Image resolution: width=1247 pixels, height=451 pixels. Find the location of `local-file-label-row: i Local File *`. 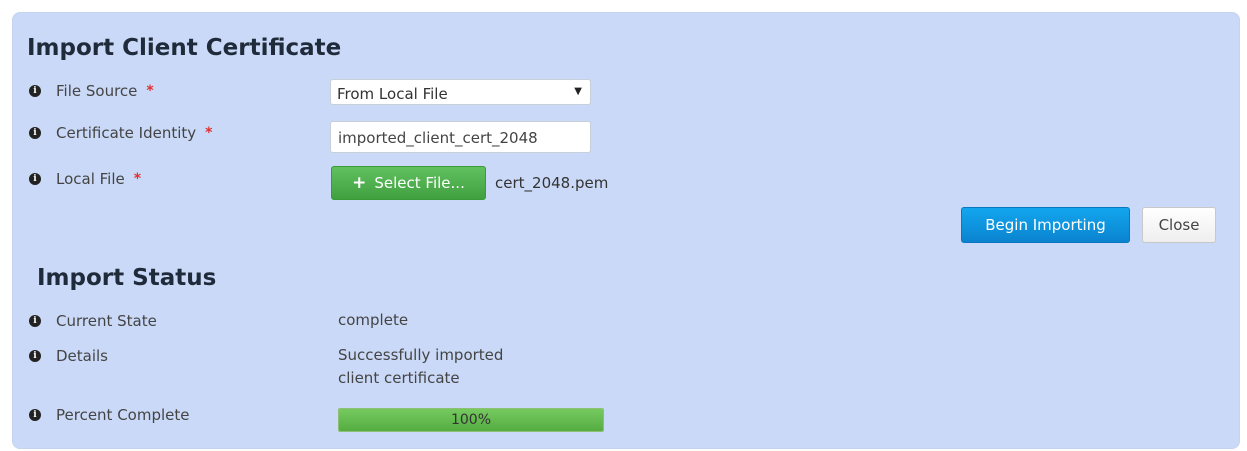

local-file-label-row: i Local File * is located at coordinates (85, 179).